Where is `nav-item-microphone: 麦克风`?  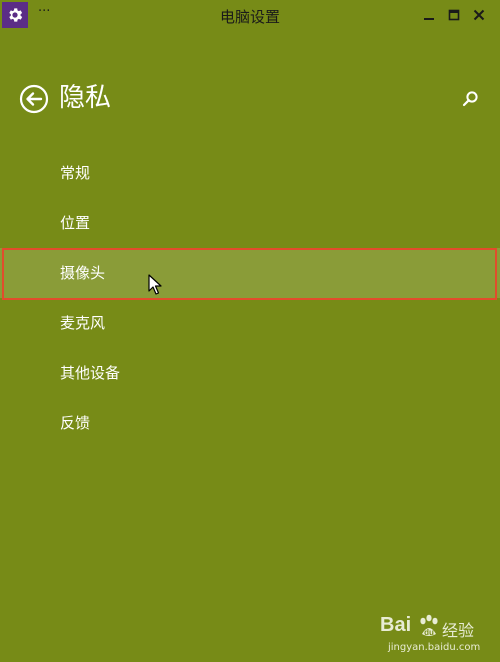
nav-item-microphone: 麦克风 is located at coordinates (250, 323).